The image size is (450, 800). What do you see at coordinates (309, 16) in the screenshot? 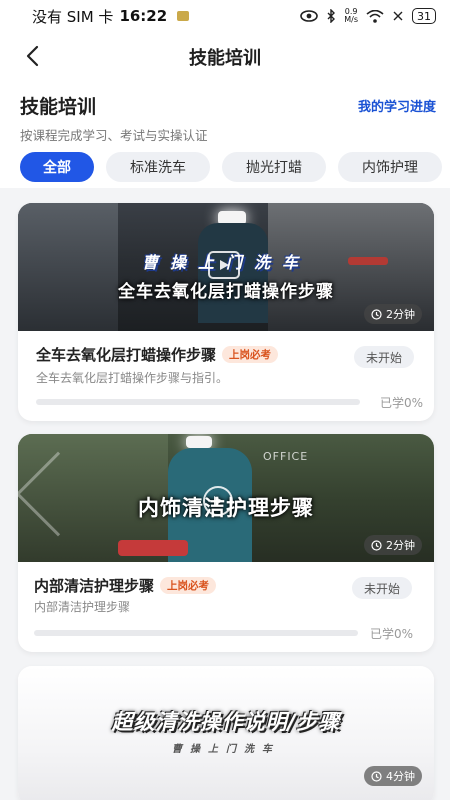
I see `eye-icon` at bounding box center [309, 16].